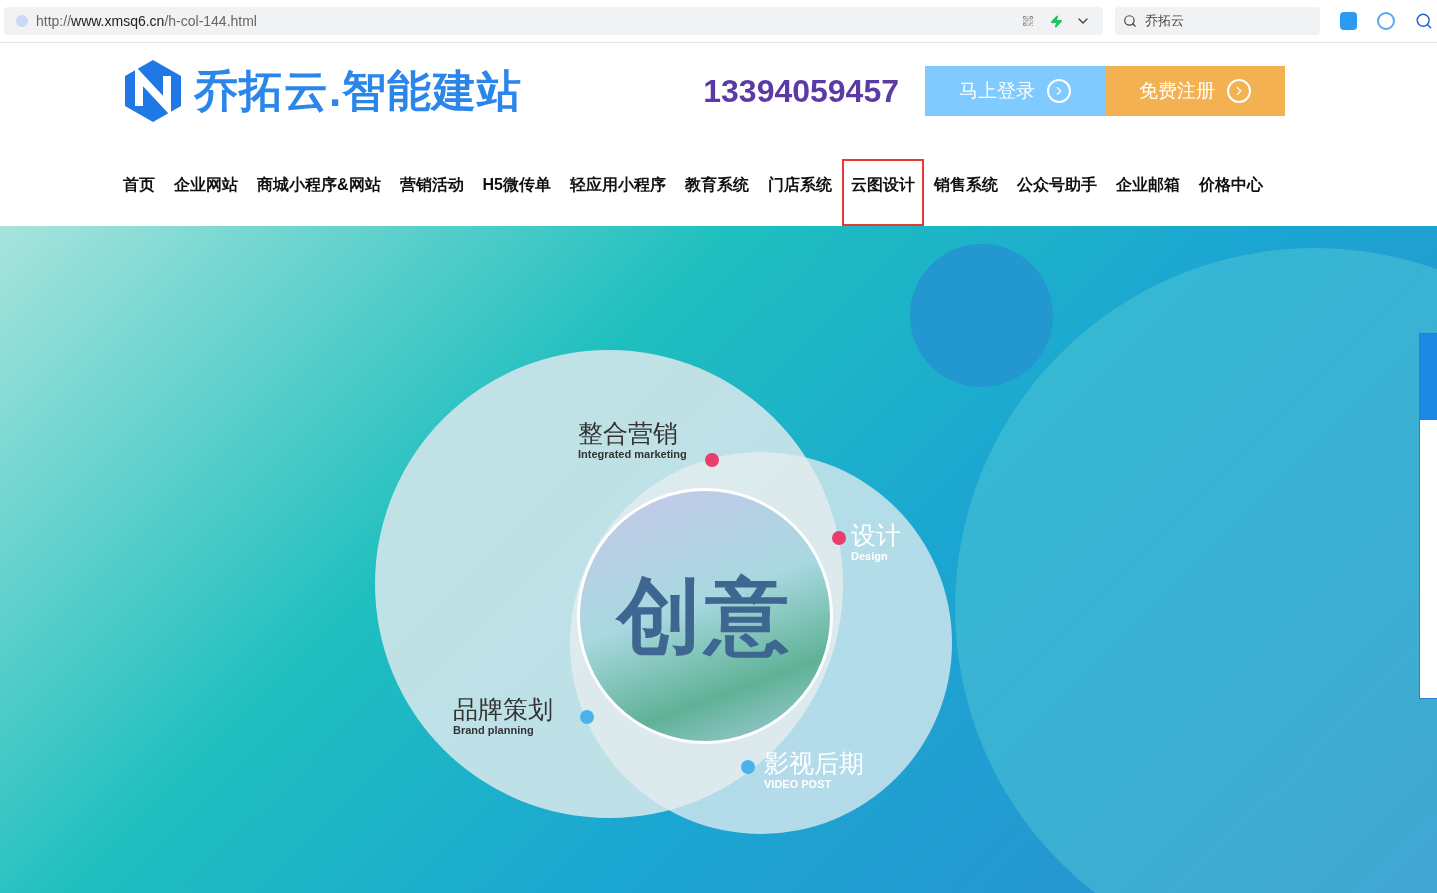  I want to click on nav-link: 价格中心, so click(1231, 192).